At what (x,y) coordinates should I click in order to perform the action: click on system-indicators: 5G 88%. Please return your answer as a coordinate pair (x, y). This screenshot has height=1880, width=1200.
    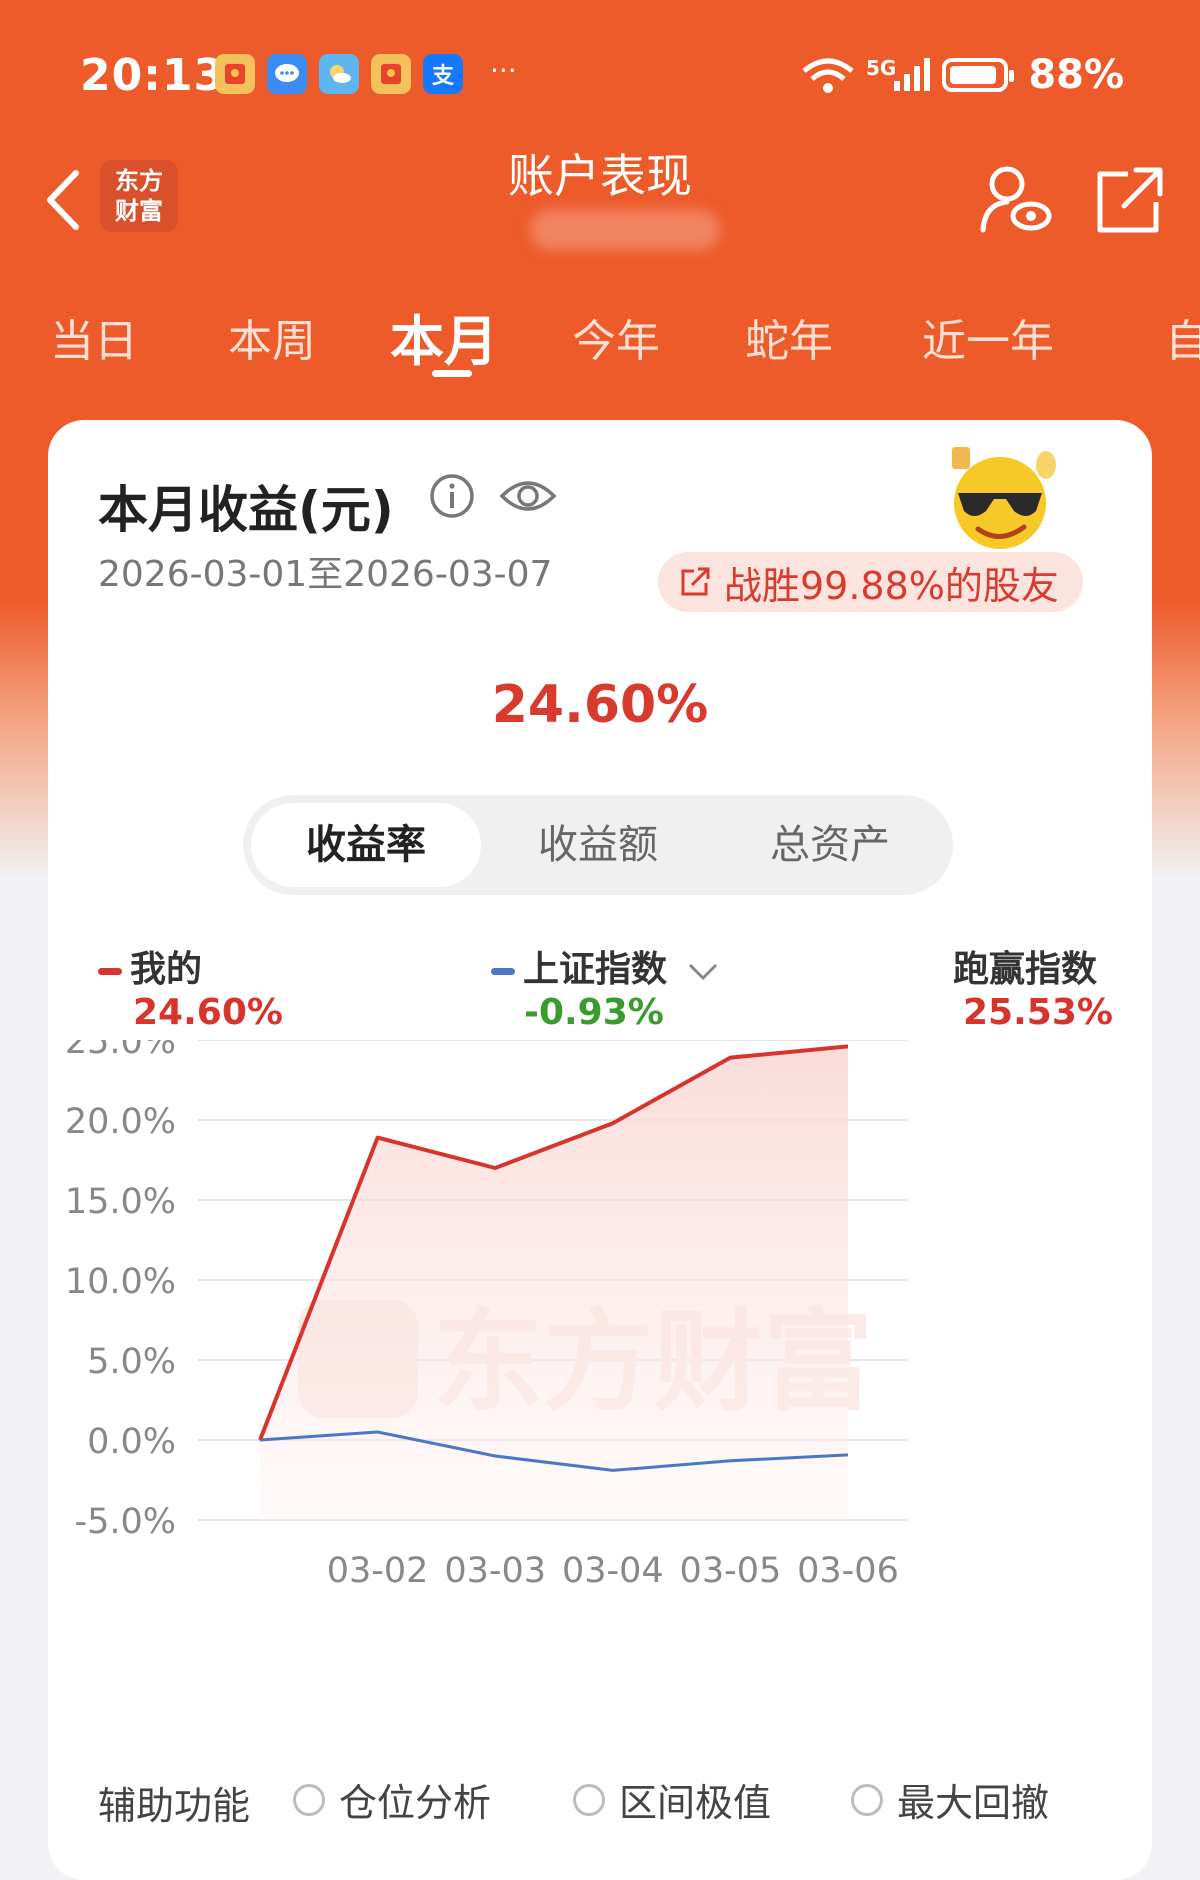
    Looking at the image, I should click on (962, 75).